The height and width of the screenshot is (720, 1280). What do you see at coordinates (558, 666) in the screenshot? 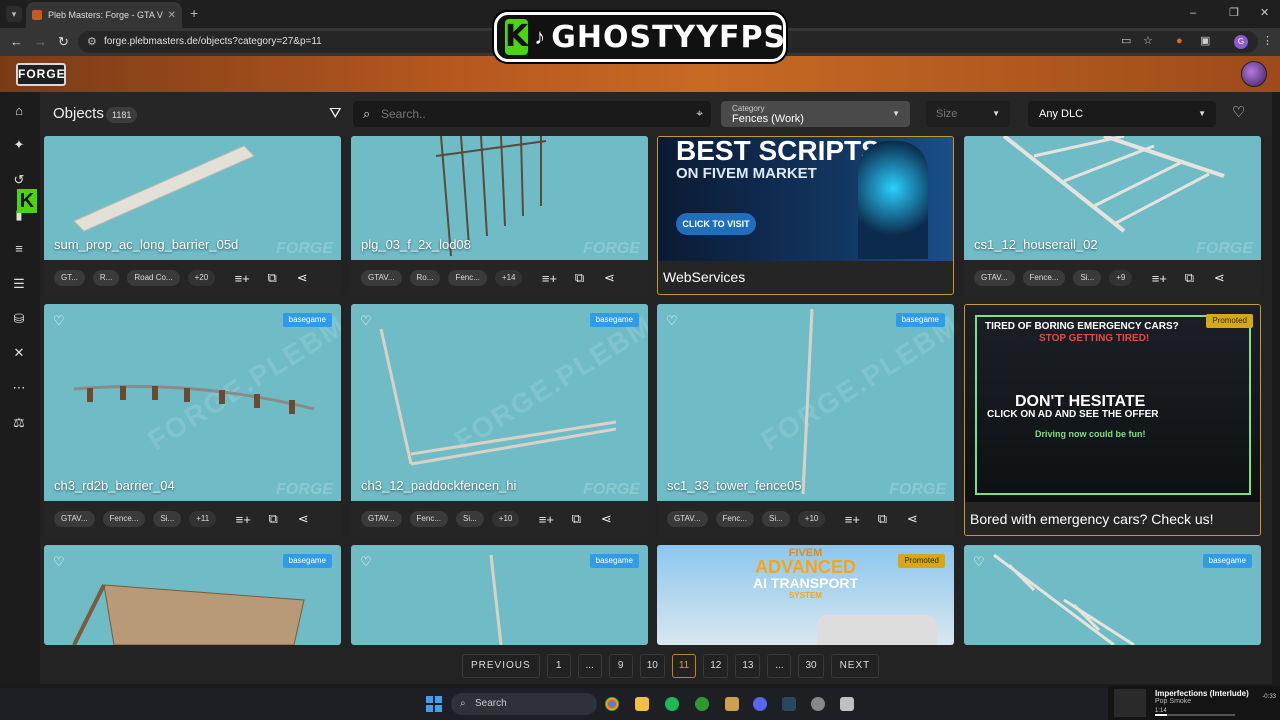
I see `page-button: 1` at bounding box center [558, 666].